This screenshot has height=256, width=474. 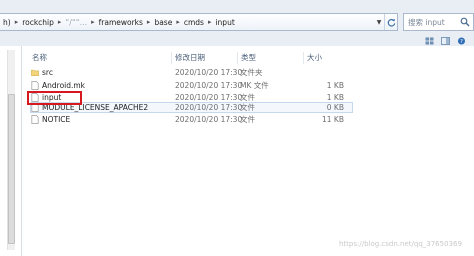 I want to click on breadcrumb-item: cmds, so click(x=194, y=22).